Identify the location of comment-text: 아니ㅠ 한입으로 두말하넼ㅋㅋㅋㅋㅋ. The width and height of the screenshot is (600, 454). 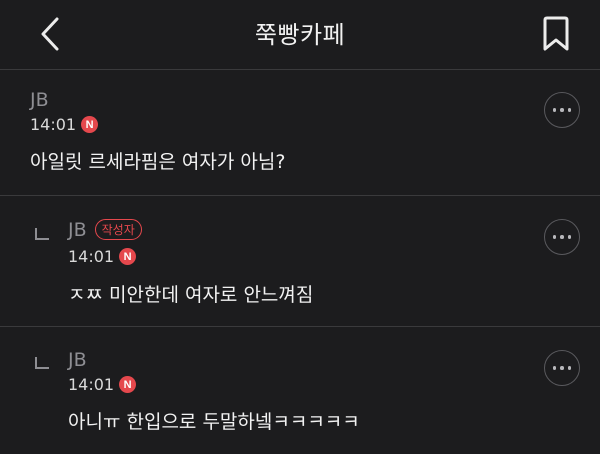
(214, 422).